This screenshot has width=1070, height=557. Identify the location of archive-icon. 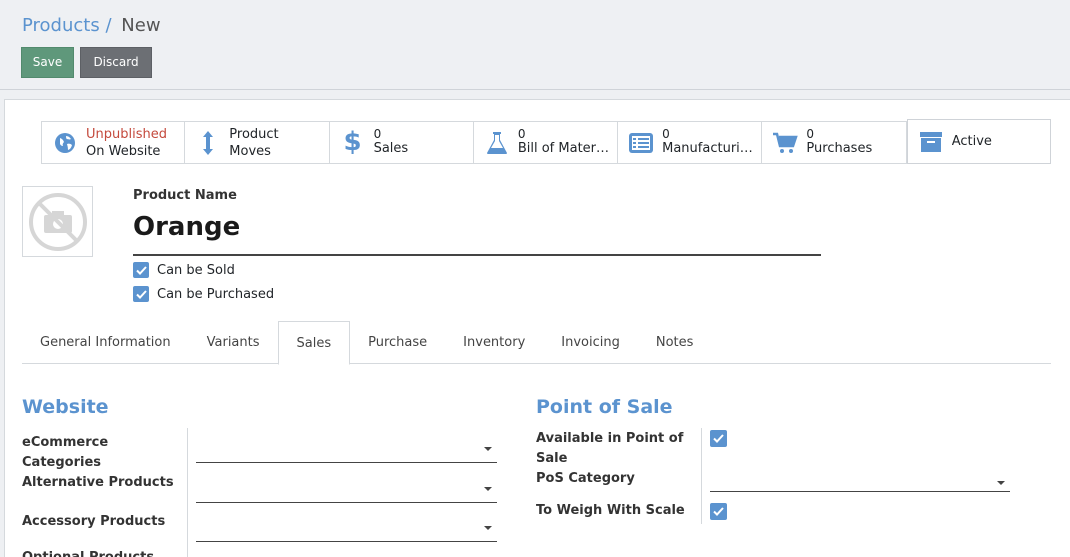
(931, 142).